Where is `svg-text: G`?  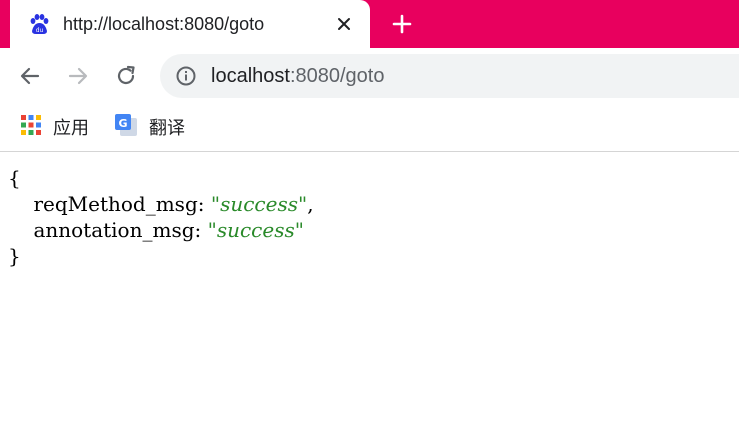
svg-text: G is located at coordinates (122, 123).